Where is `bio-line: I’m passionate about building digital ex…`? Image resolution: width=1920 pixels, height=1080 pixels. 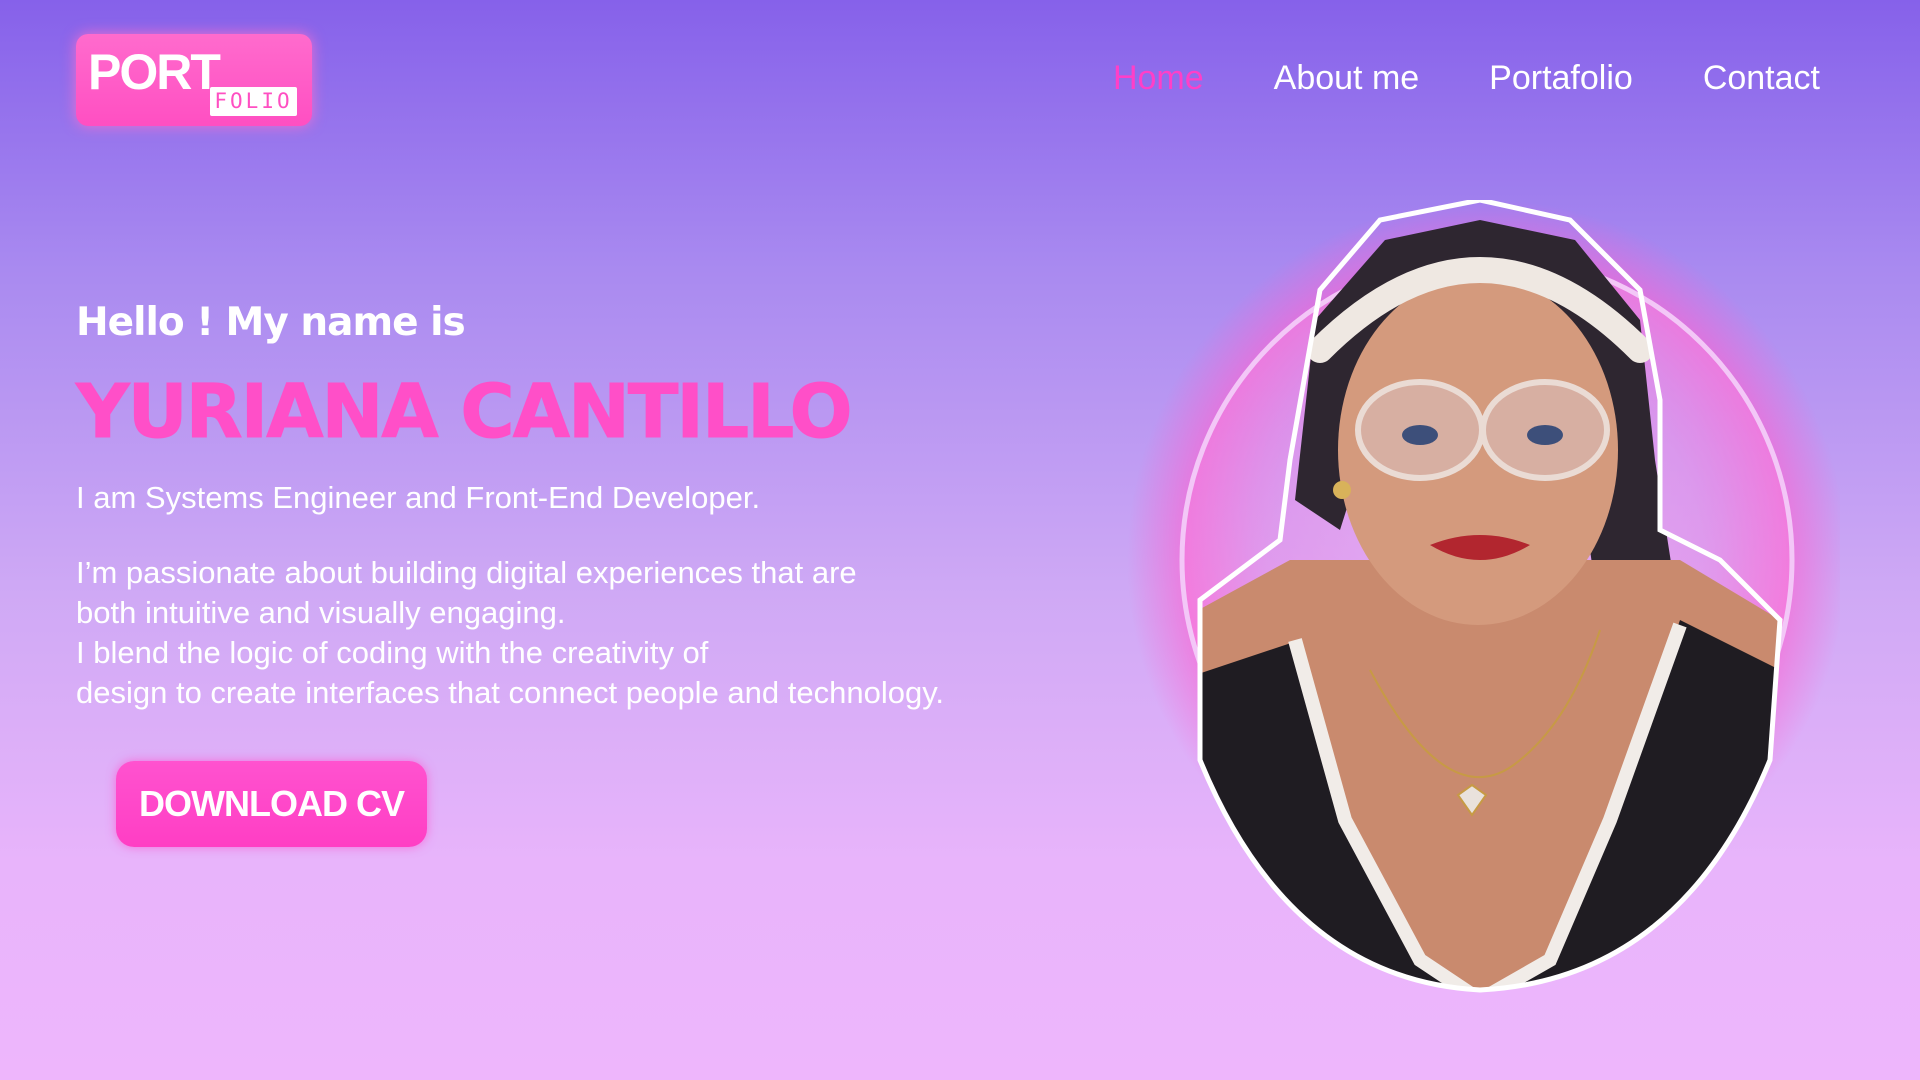 bio-line: I’m passionate about building digital ex… is located at coordinates (466, 572).